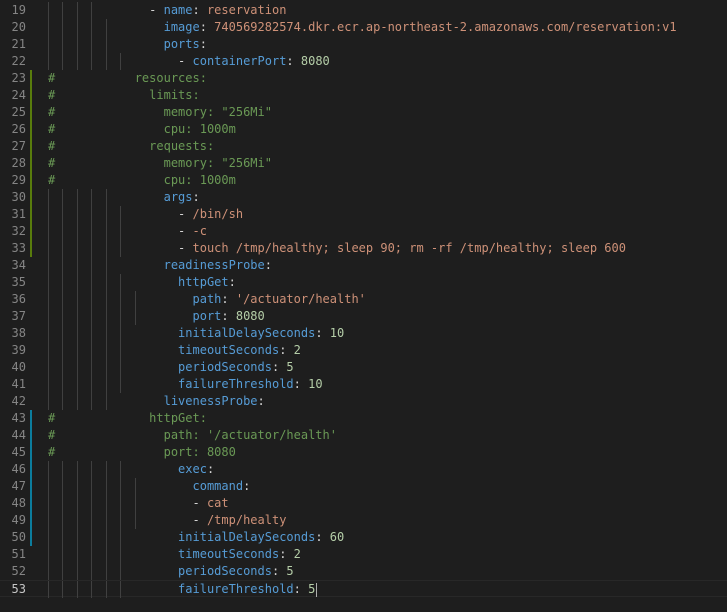 The height and width of the screenshot is (612, 727). Describe the element at coordinates (18, 316) in the screenshot. I see `line-number: 37` at that location.